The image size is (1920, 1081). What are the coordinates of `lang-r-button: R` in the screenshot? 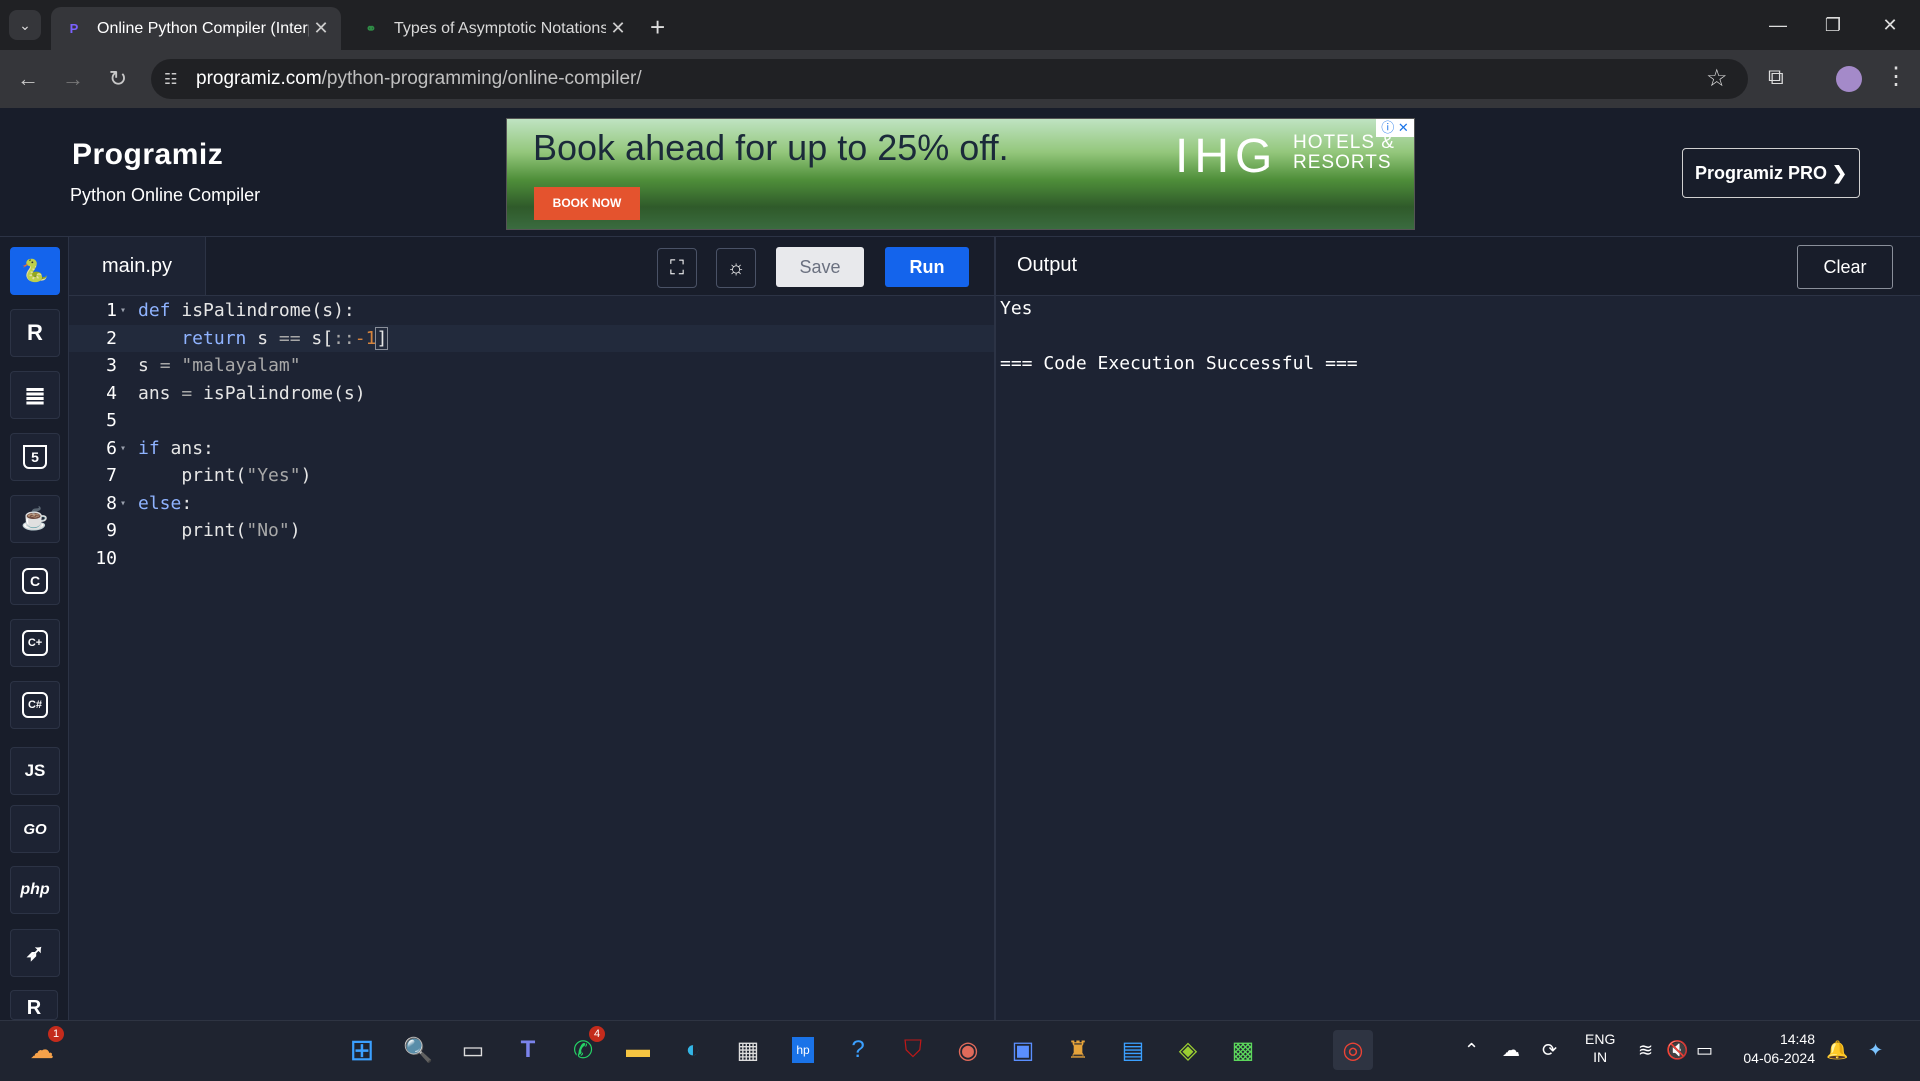 It's located at (35, 333).